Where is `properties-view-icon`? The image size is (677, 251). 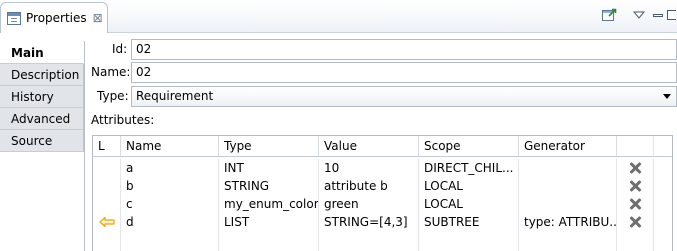
properties-view-icon is located at coordinates (14, 18).